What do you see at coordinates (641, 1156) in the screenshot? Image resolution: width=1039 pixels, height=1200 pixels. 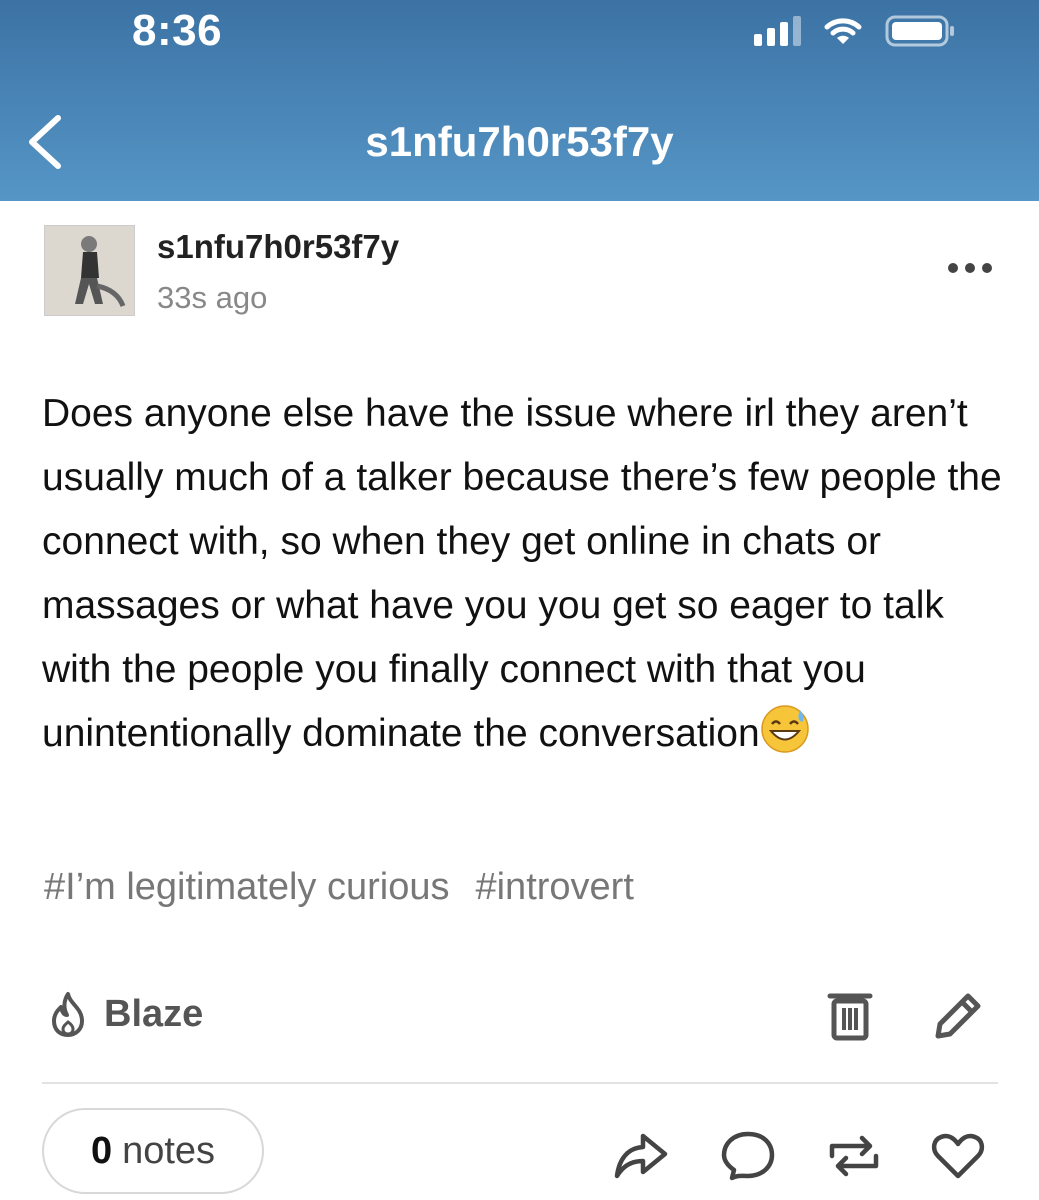 I see `share-icon` at bounding box center [641, 1156].